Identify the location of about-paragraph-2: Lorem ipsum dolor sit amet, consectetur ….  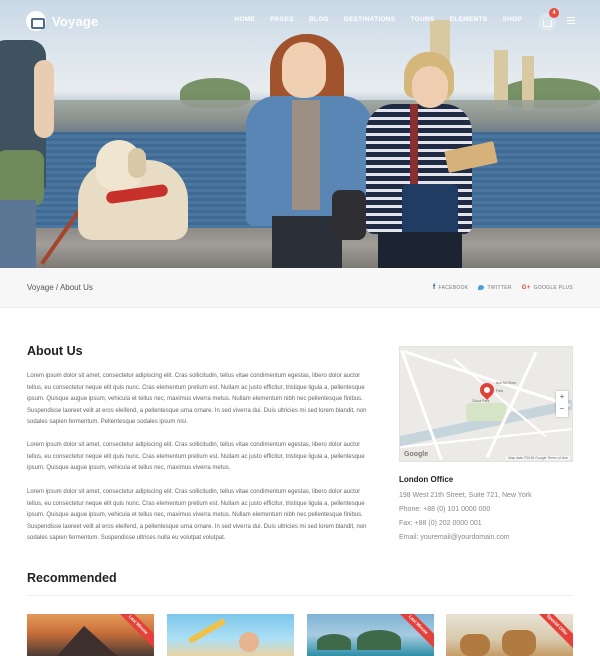
(196, 457).